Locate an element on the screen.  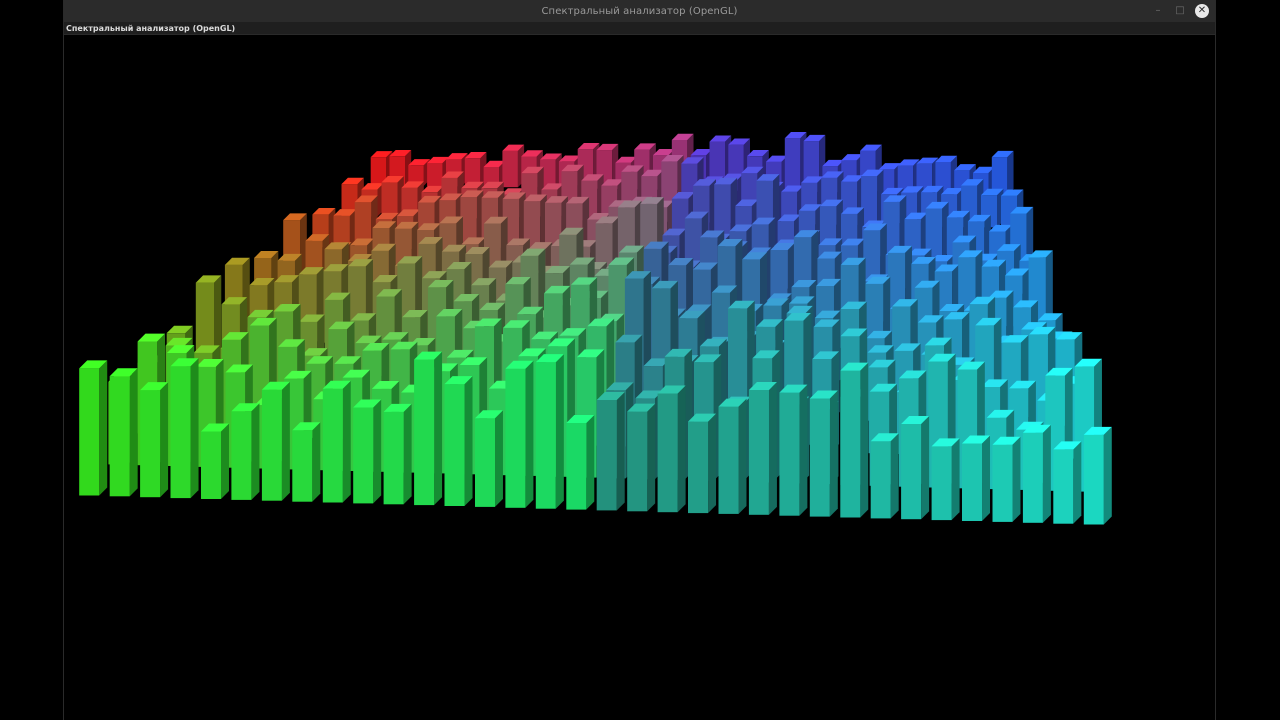
window-title: Спектральный анализатор (OpenGL) is located at coordinates (639, 11).